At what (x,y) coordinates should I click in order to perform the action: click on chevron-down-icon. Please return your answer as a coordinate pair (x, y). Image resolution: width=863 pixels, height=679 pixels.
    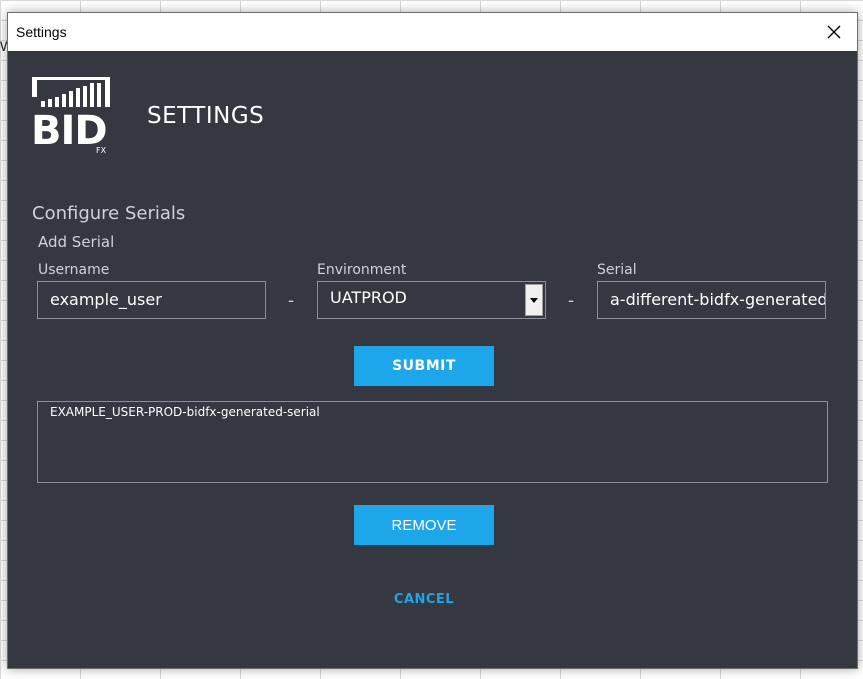
    Looking at the image, I should click on (534, 300).